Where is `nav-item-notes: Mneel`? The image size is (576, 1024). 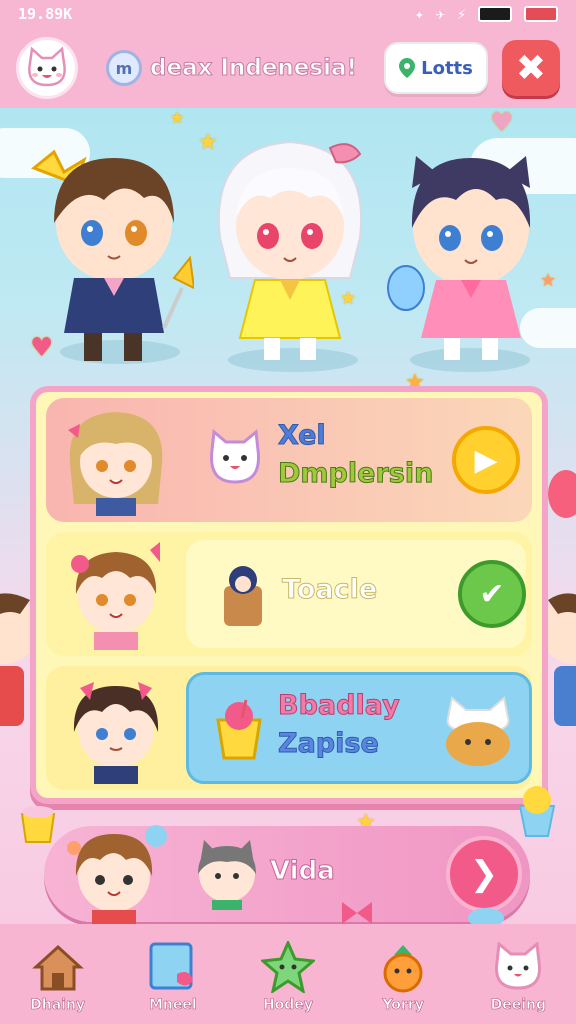 nav-item-notes: Mneel is located at coordinates (173, 977).